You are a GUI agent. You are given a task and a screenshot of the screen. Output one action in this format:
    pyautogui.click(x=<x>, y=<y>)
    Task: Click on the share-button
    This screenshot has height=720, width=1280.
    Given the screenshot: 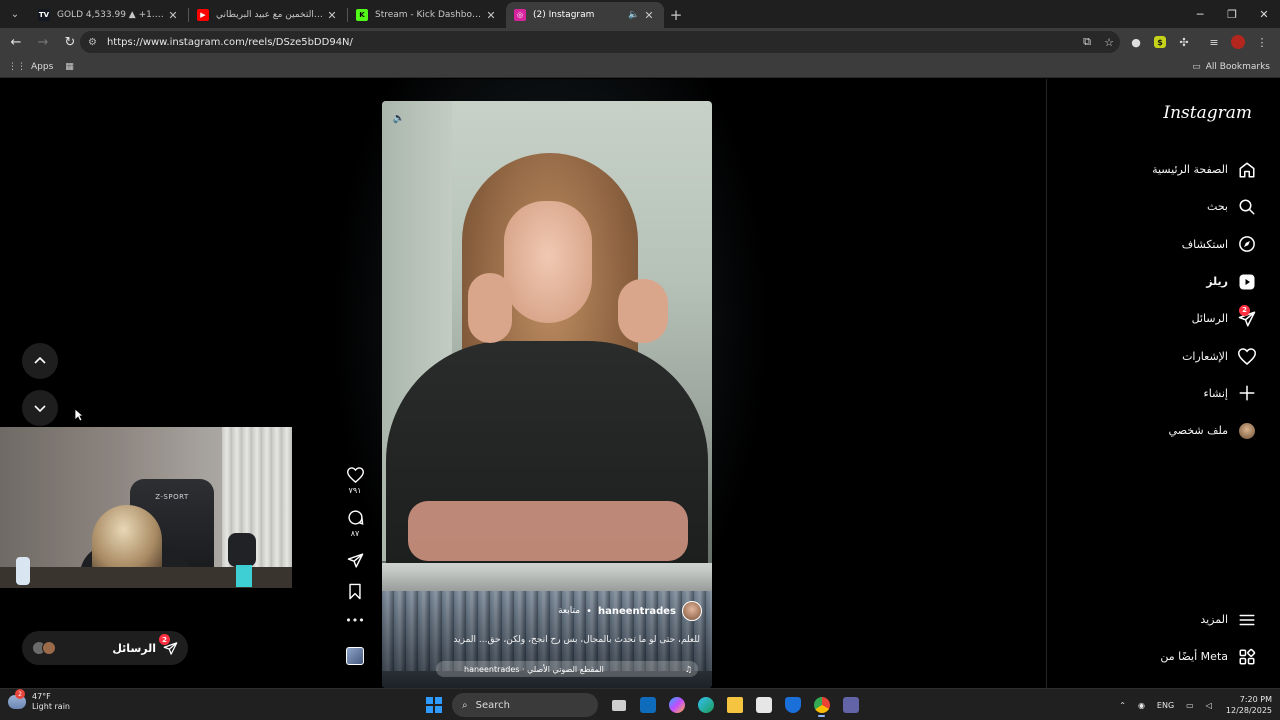 What is the action you would take?
    pyautogui.click(x=355, y=560)
    